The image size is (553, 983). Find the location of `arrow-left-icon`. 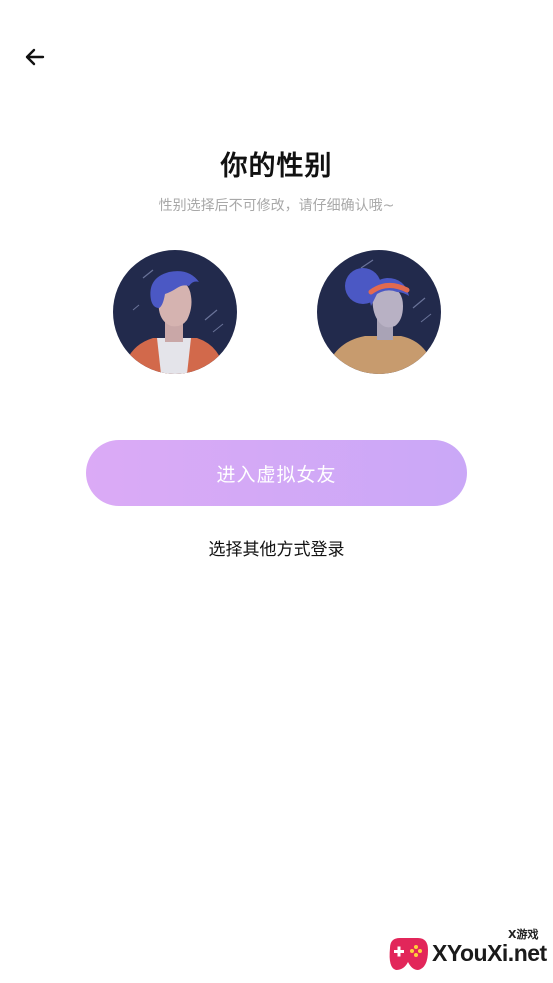

arrow-left-icon is located at coordinates (35, 57).